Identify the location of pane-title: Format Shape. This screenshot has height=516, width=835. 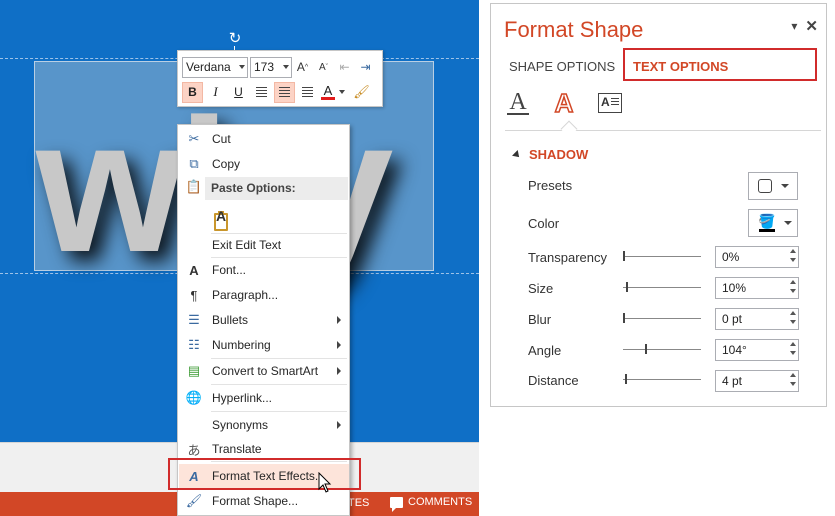
(574, 29).